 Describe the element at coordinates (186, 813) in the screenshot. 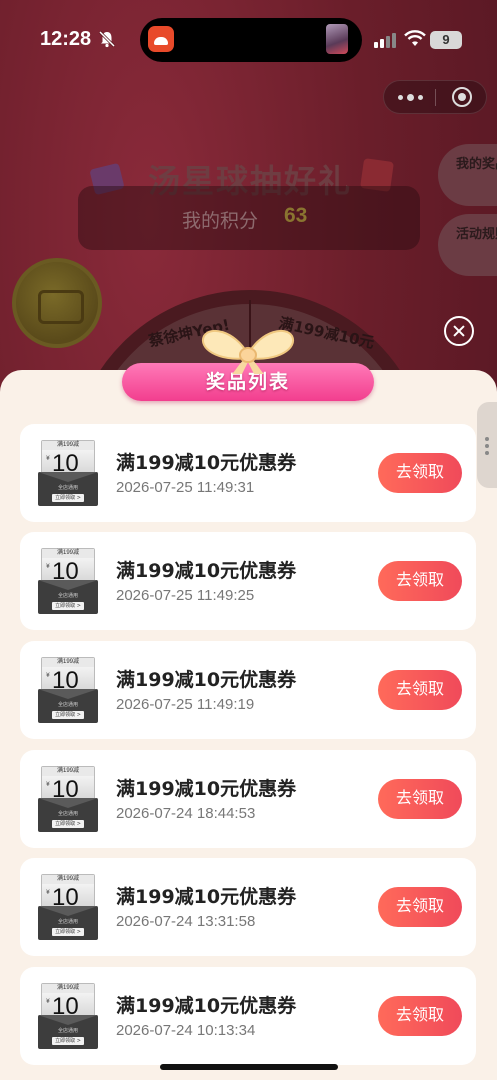

I see `prize-time: 2026-07-24 18:44:53` at that location.